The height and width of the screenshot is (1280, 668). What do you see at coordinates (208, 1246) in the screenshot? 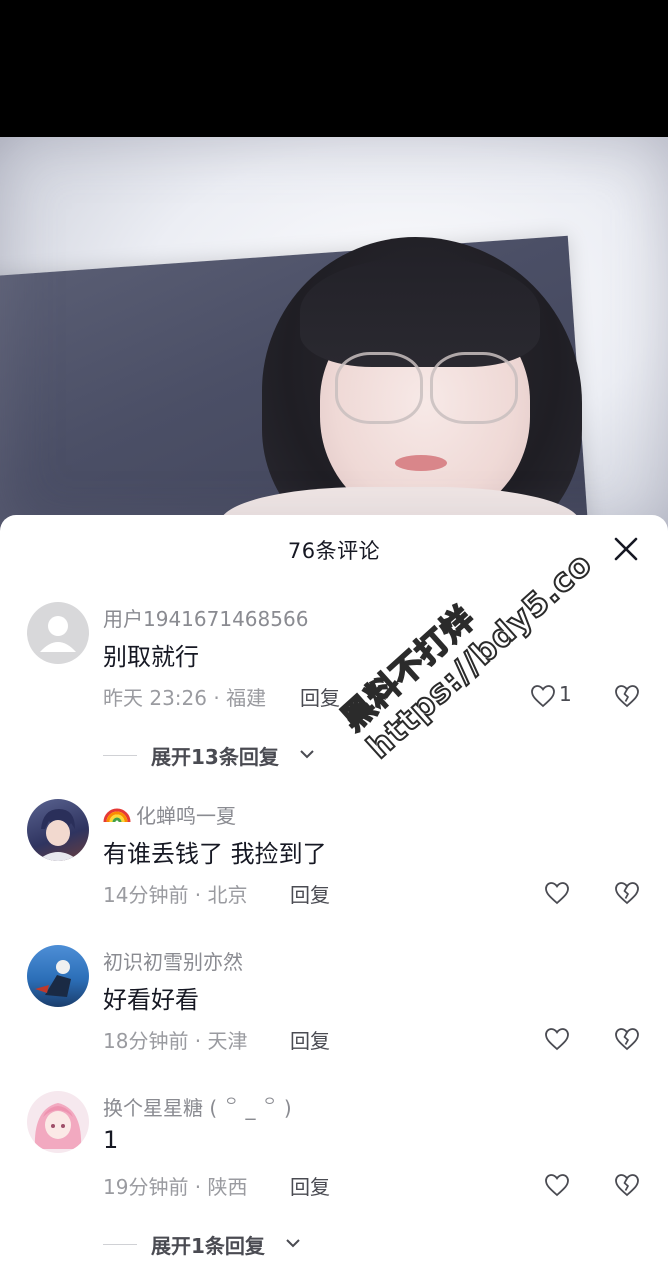
I see `expand-replies-label: 展开1条回复` at bounding box center [208, 1246].